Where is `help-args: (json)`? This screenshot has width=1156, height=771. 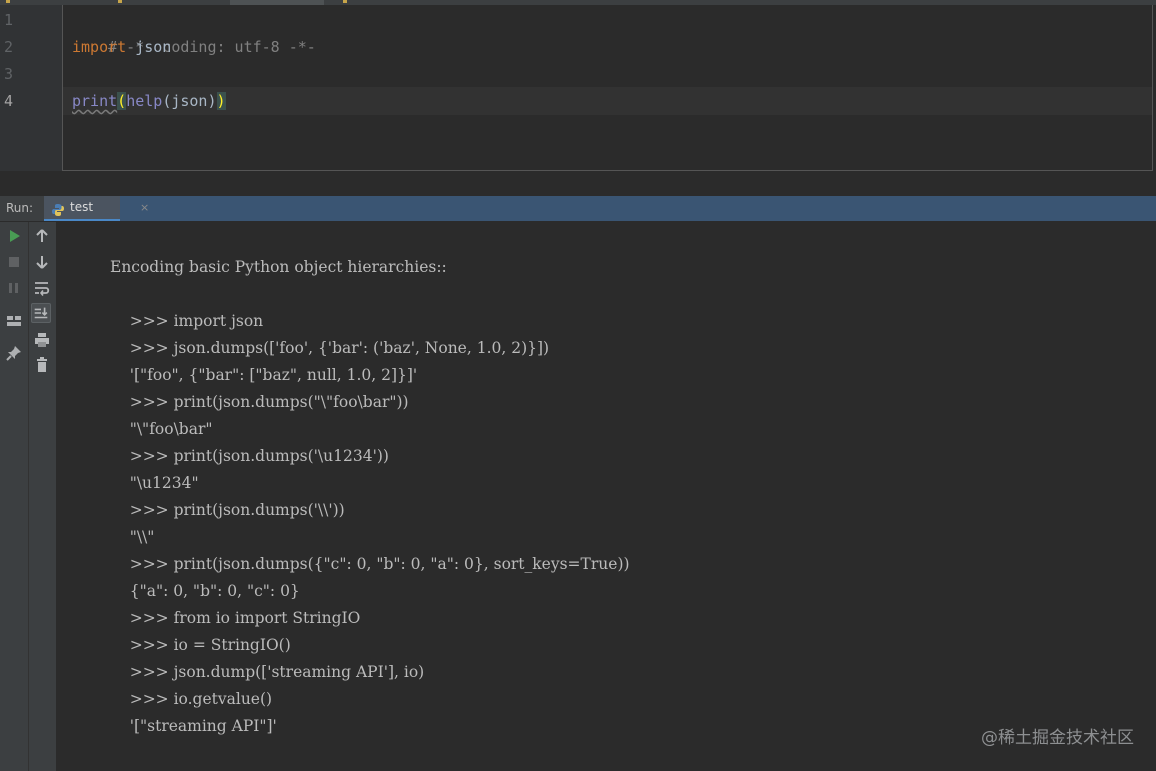
help-args: (json) is located at coordinates (189, 101).